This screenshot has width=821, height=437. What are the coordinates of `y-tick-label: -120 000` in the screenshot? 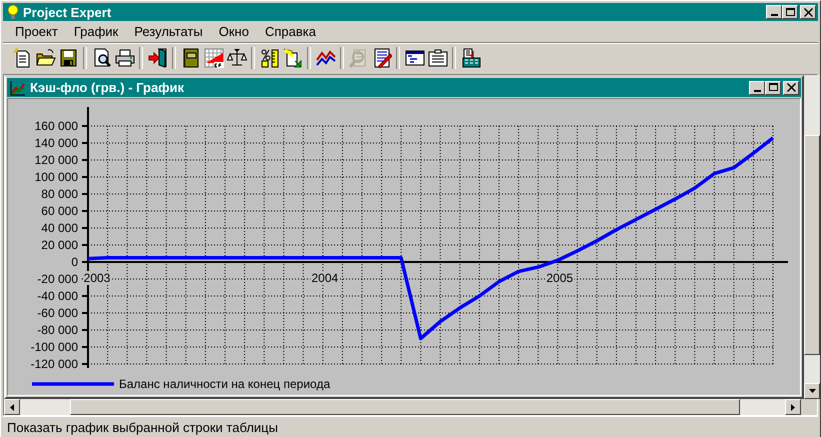 It's located at (54, 364).